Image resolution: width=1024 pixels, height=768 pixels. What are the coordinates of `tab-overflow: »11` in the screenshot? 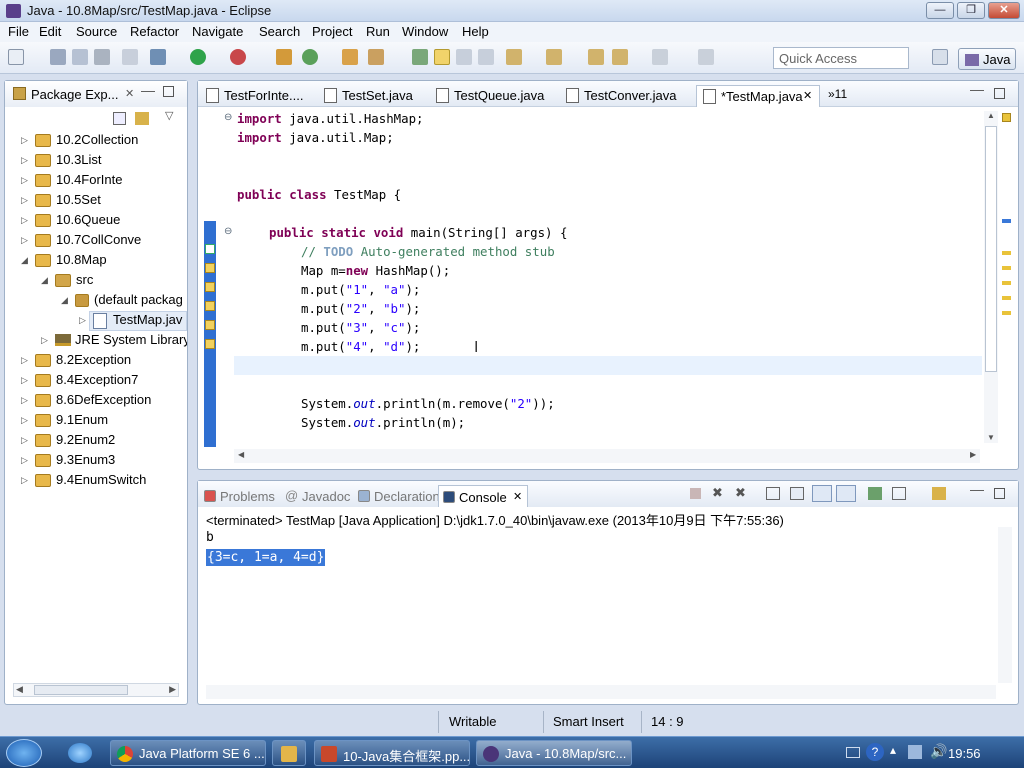 It's located at (837, 94).